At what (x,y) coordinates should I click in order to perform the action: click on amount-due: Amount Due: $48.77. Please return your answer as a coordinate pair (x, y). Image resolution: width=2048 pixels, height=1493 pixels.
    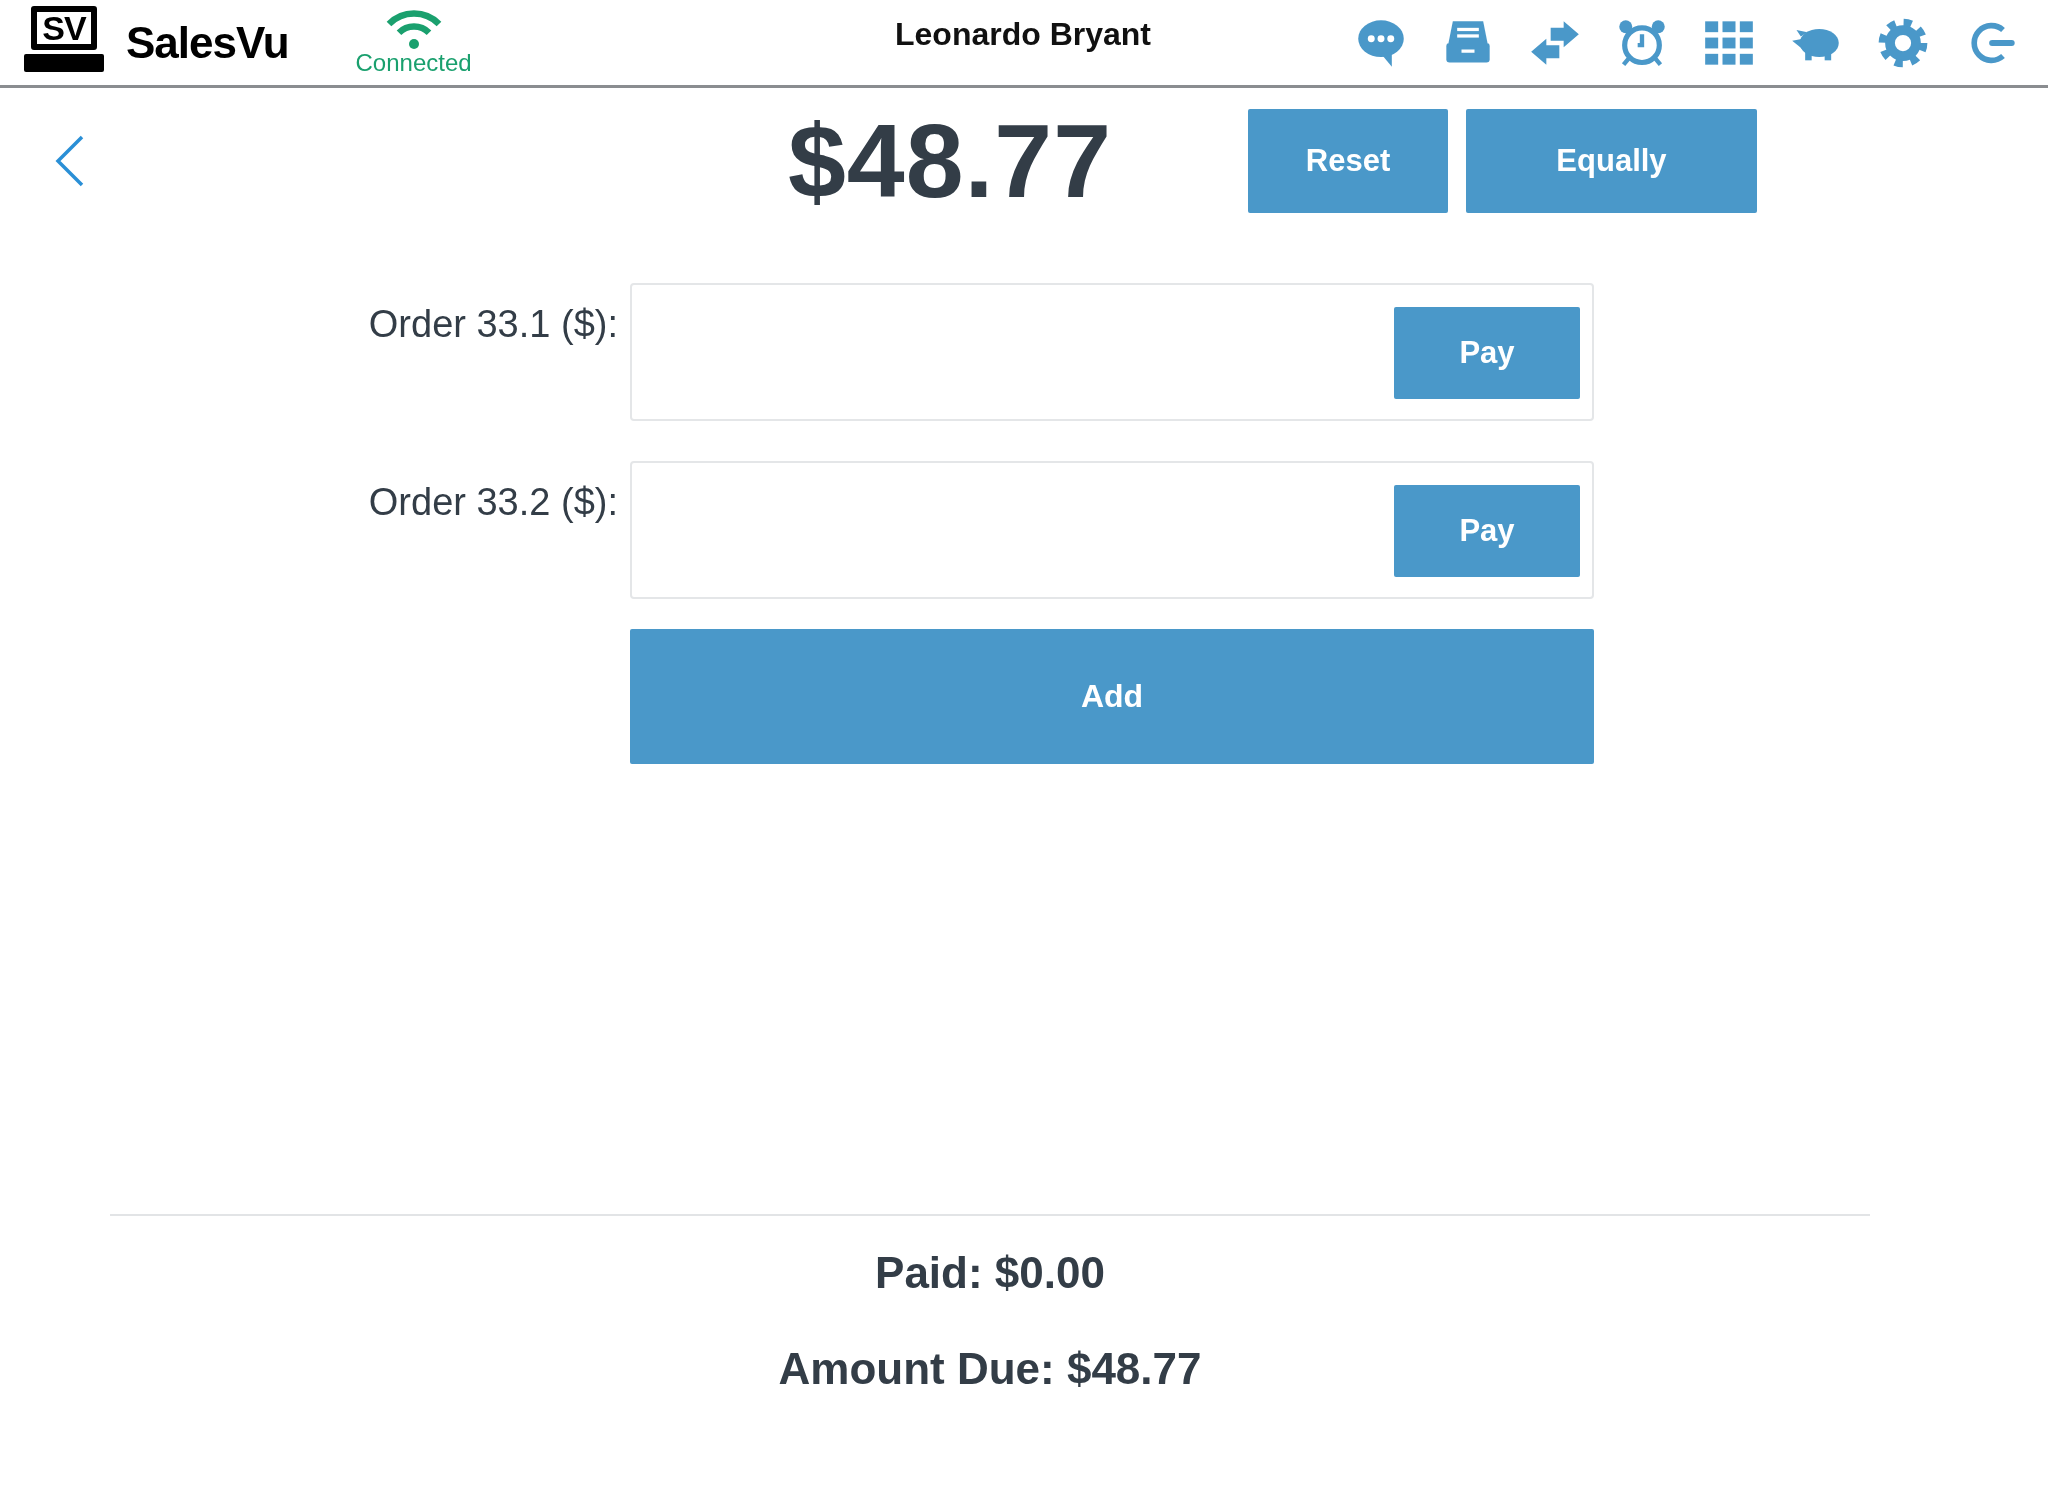
    Looking at the image, I should click on (990, 1369).